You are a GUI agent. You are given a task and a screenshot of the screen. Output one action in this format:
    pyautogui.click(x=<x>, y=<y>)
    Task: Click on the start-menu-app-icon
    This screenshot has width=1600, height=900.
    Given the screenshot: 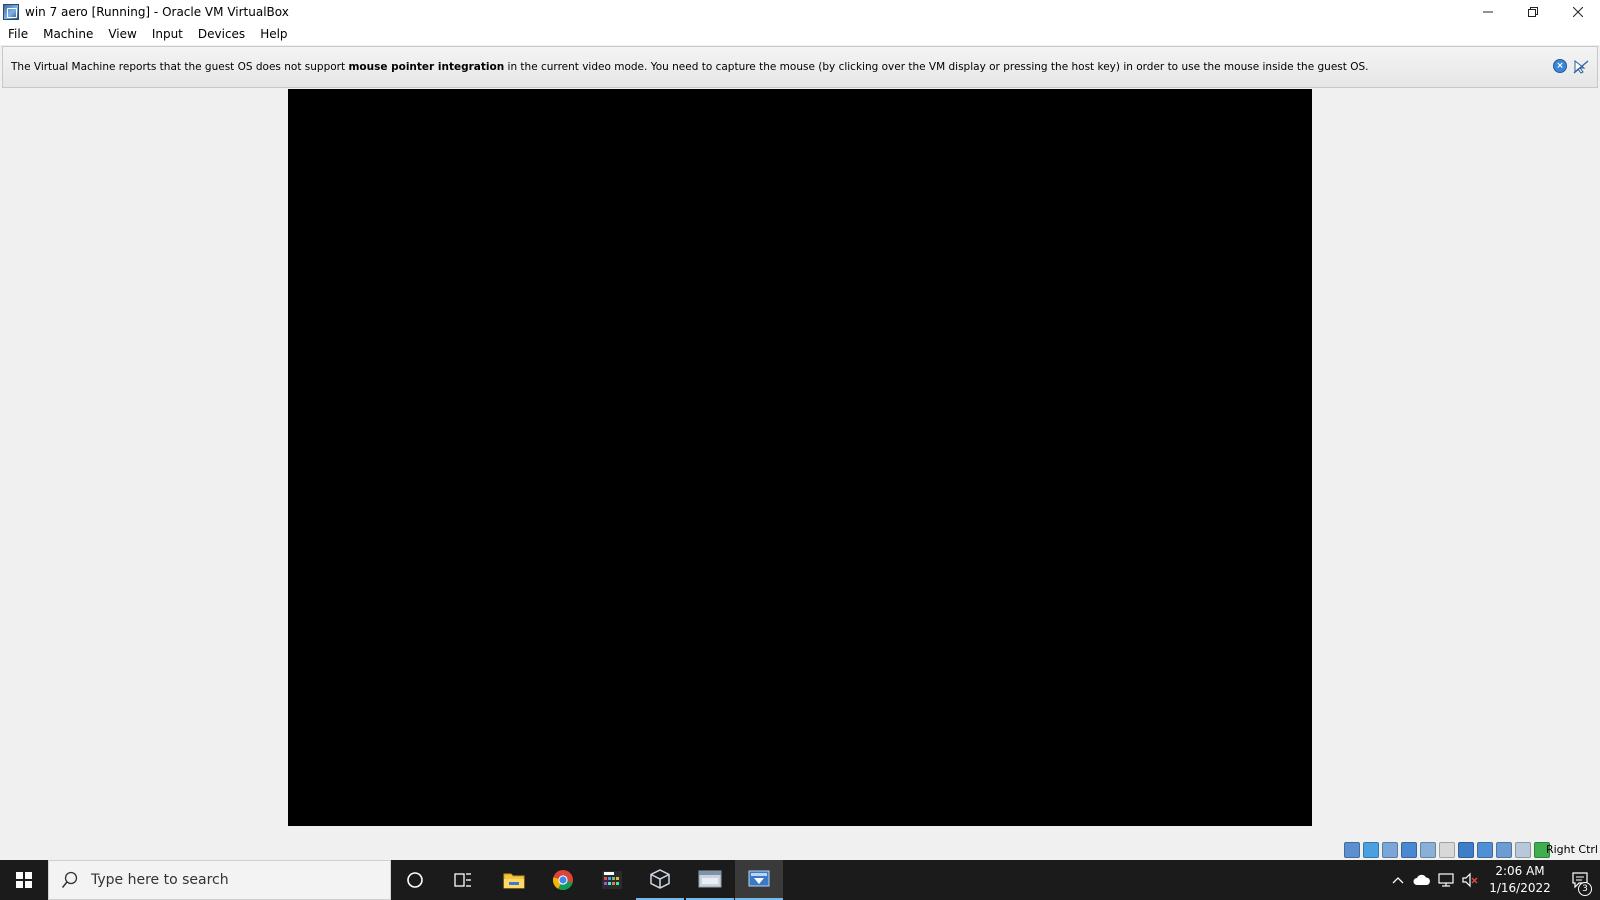 What is the action you would take?
    pyautogui.click(x=612, y=880)
    